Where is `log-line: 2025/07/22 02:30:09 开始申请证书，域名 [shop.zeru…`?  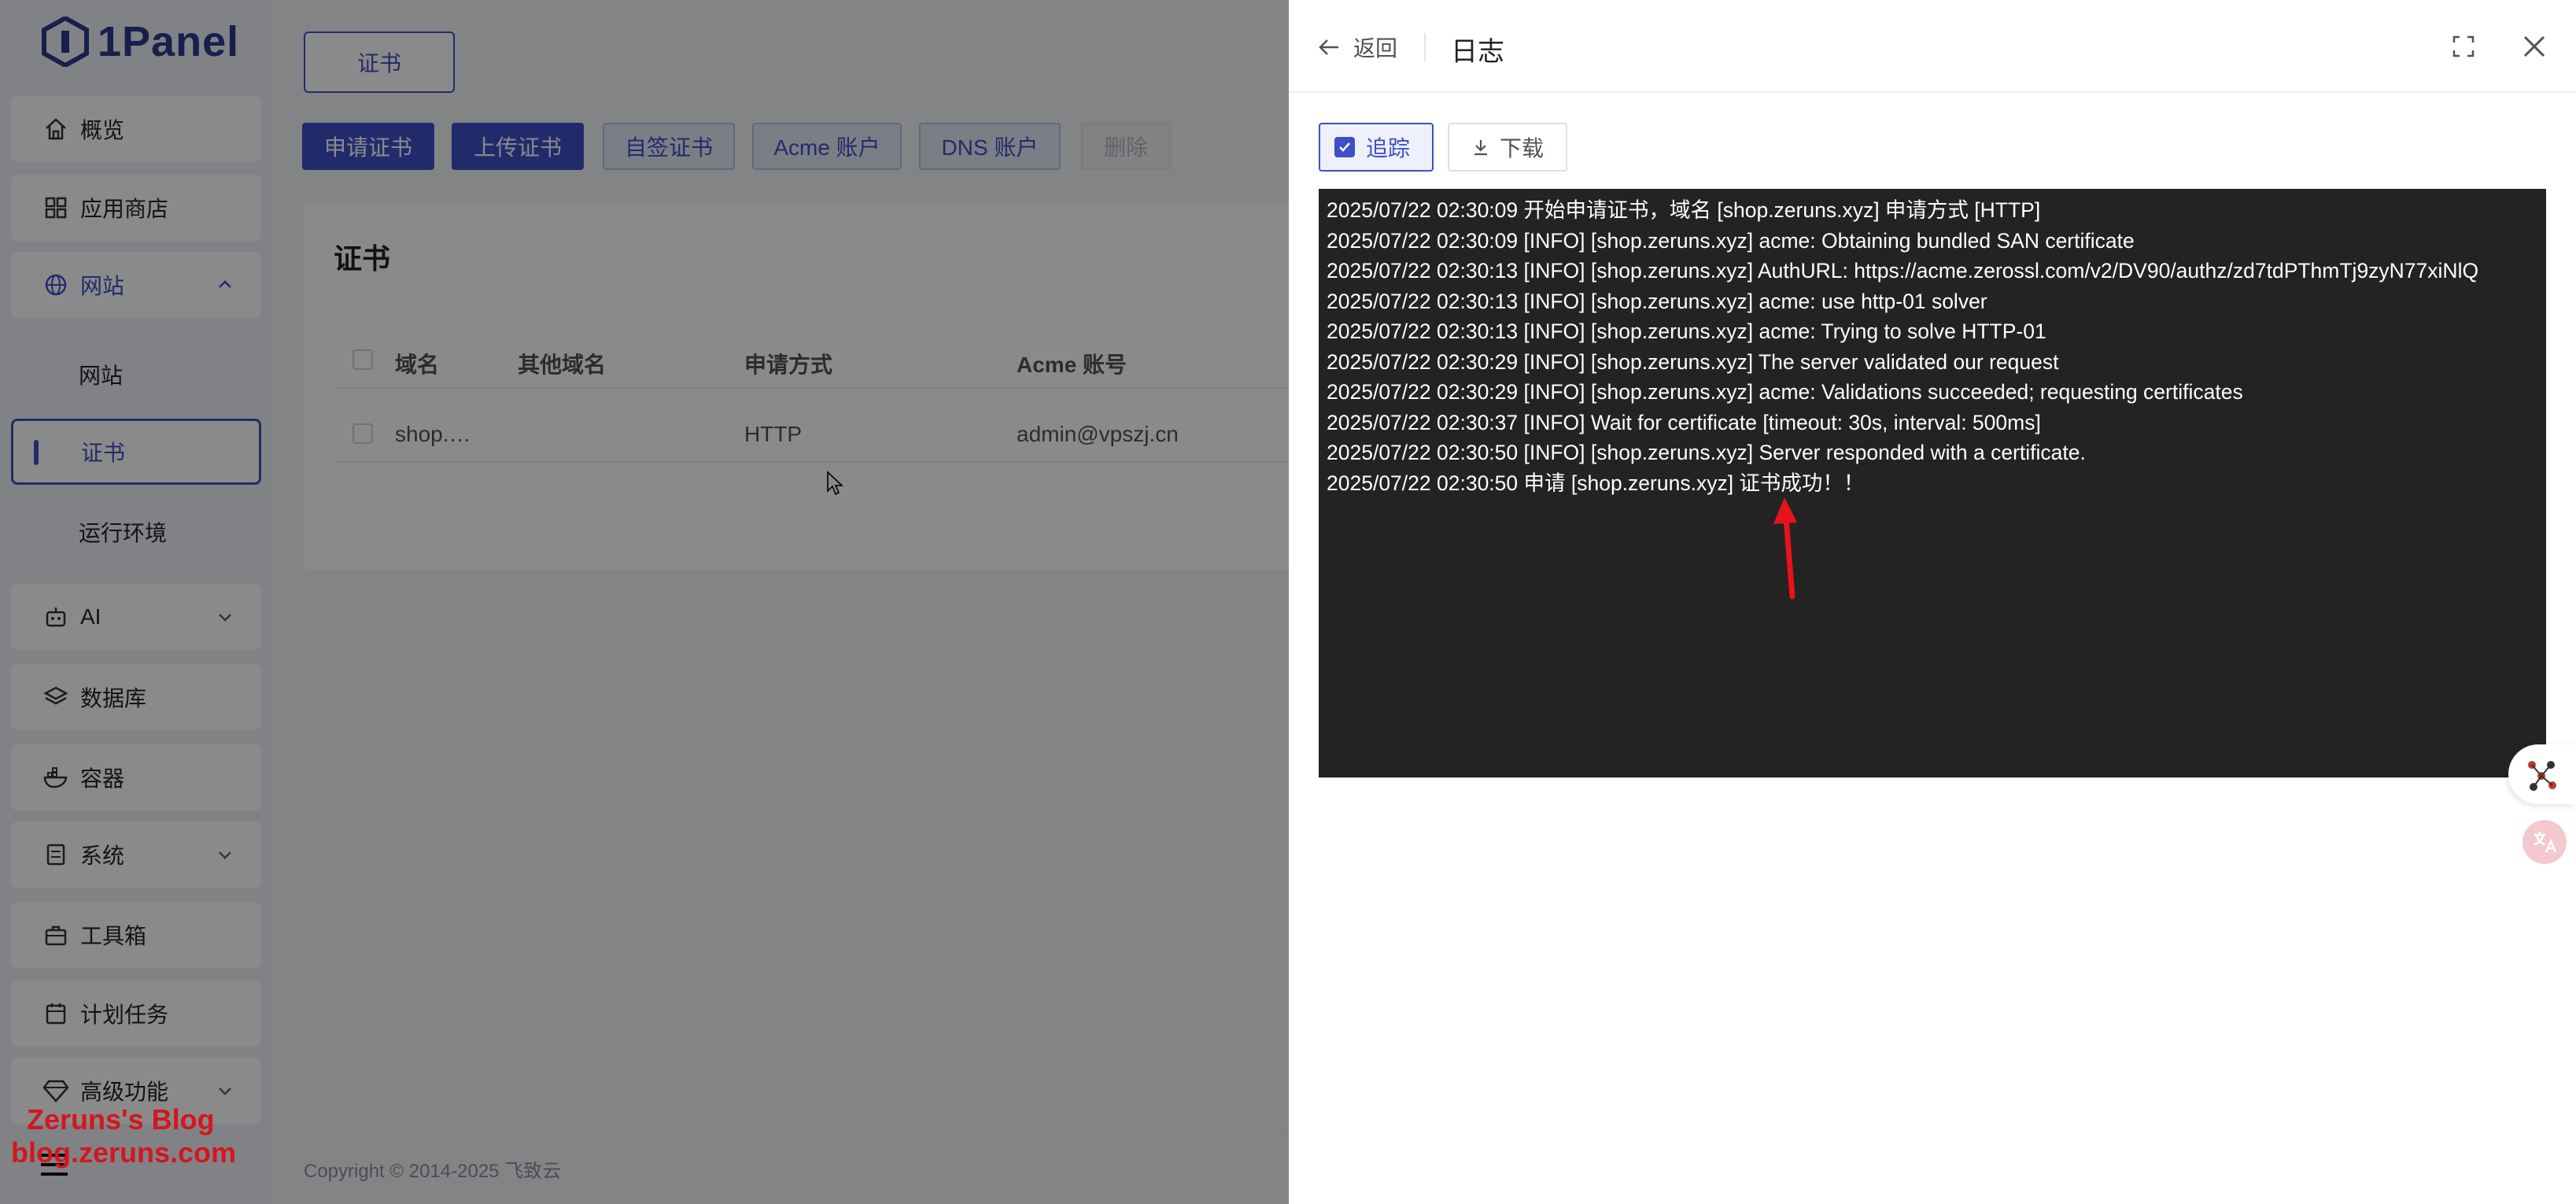 log-line: 2025/07/22 02:30:09 开始申请证书，域名 [shop.zeru… is located at coordinates (1684, 210).